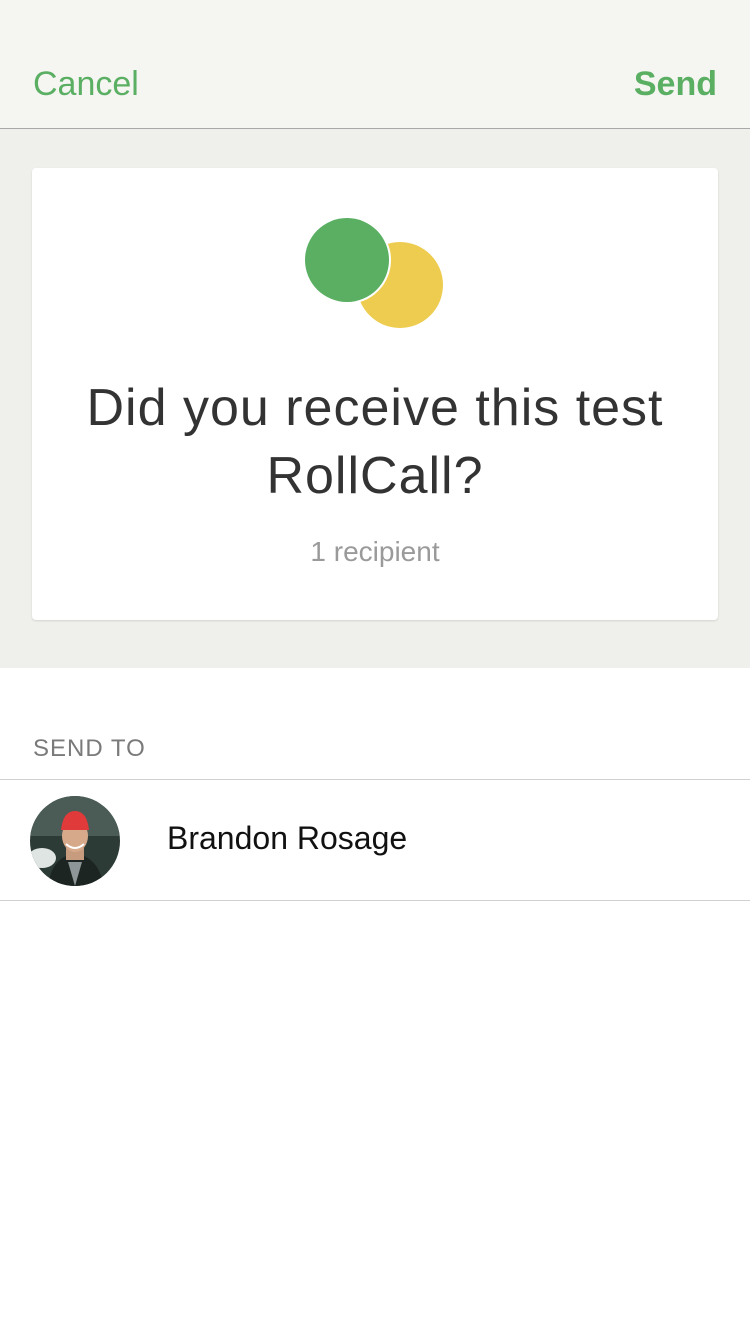  I want to click on recipient-count: 1 recipient, so click(375, 551).